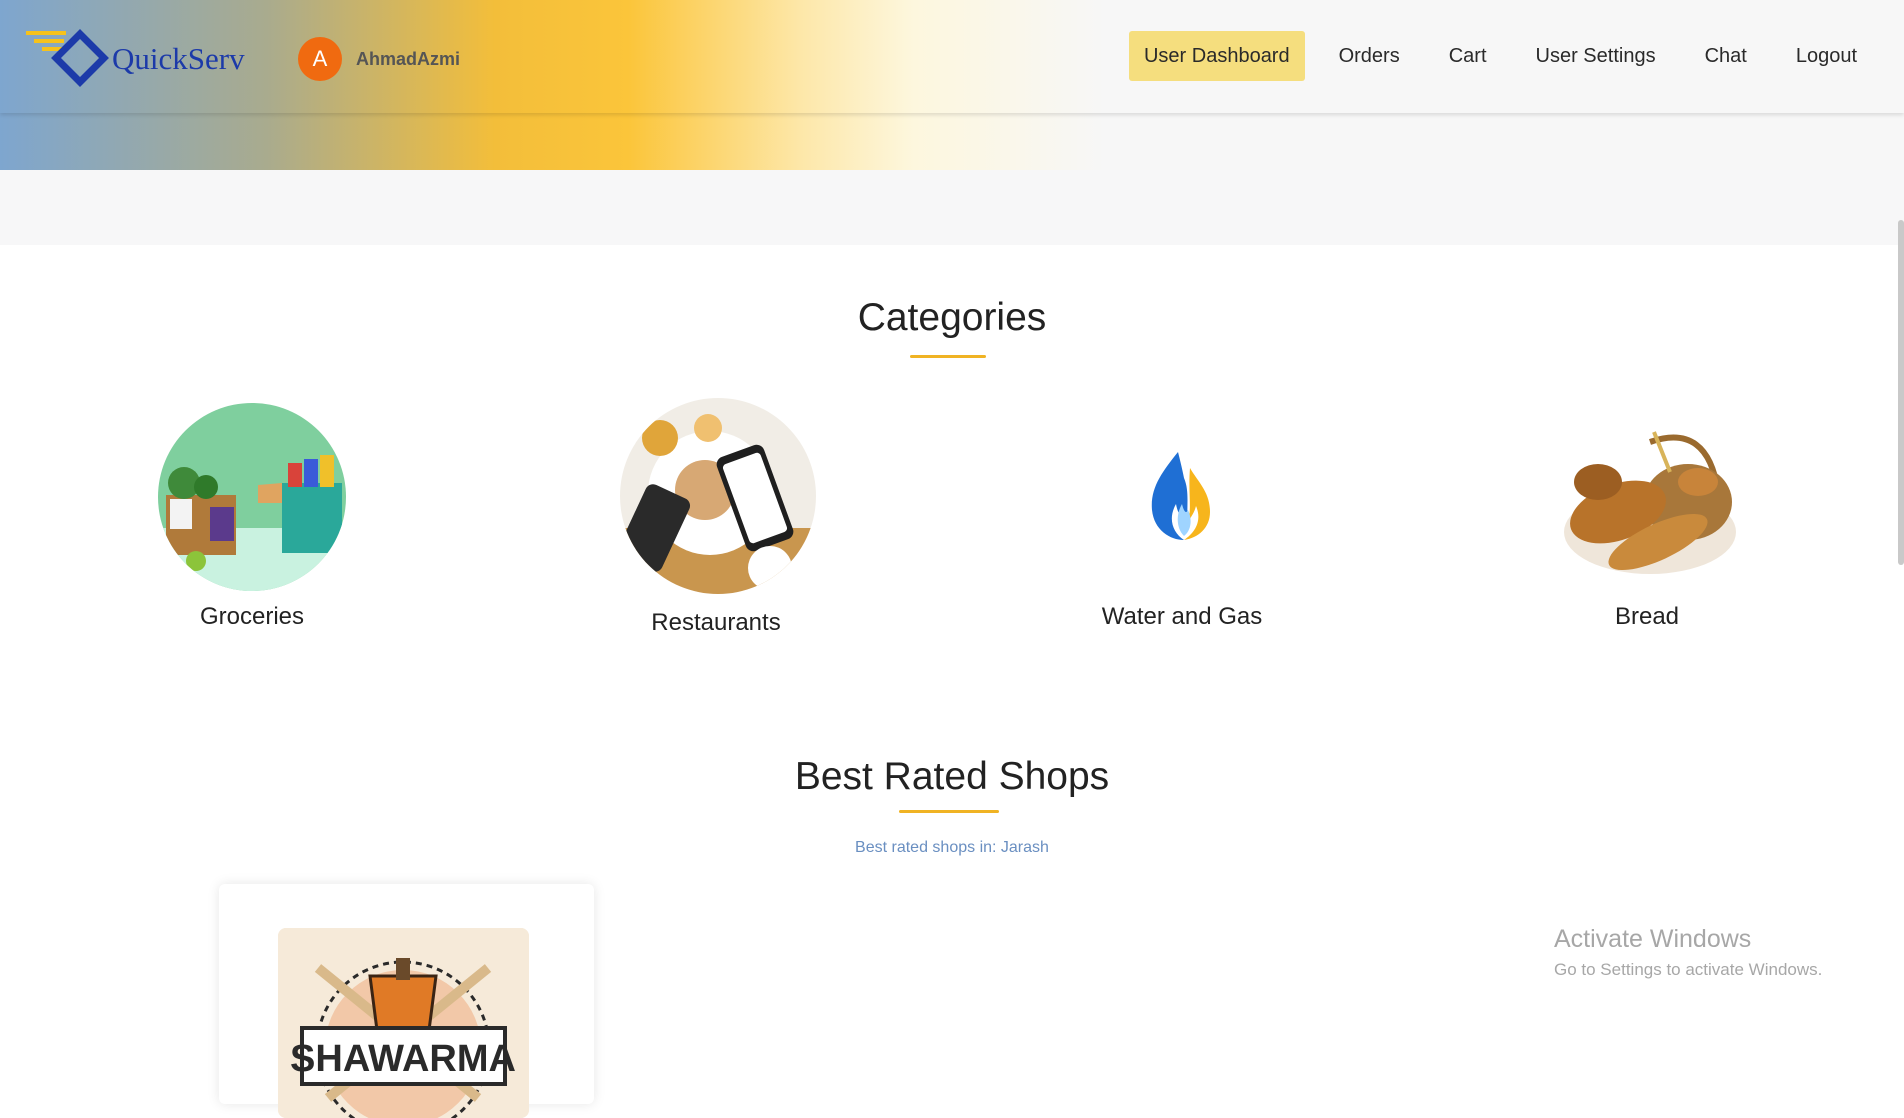  What do you see at coordinates (1726, 56) in the screenshot?
I see `nav-chat: Chat` at bounding box center [1726, 56].